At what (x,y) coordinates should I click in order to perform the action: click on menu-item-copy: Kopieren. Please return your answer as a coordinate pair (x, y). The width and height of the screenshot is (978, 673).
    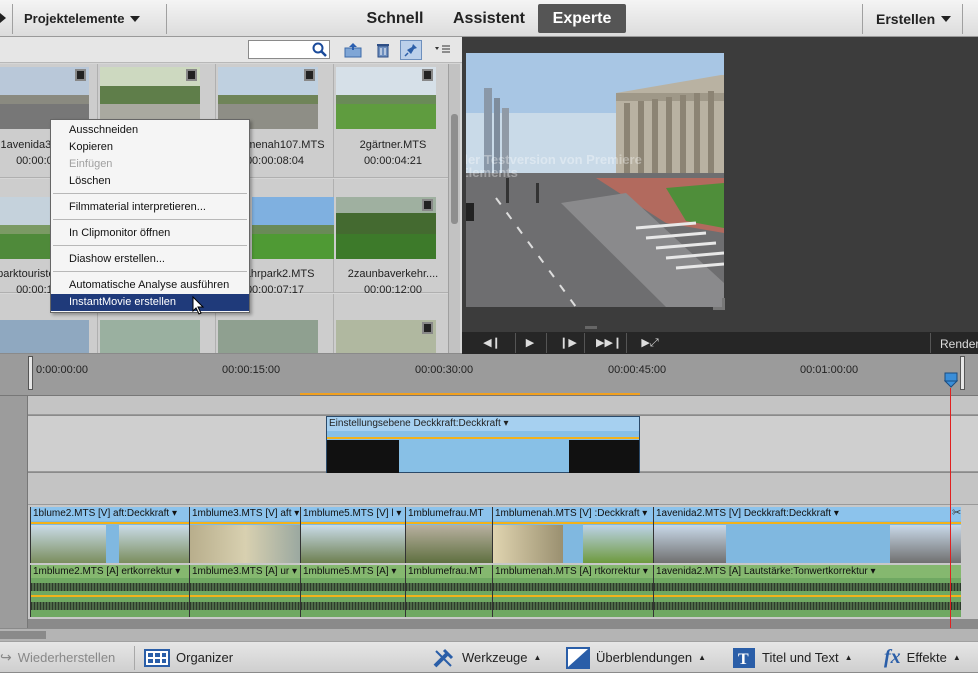
    Looking at the image, I should click on (150, 147).